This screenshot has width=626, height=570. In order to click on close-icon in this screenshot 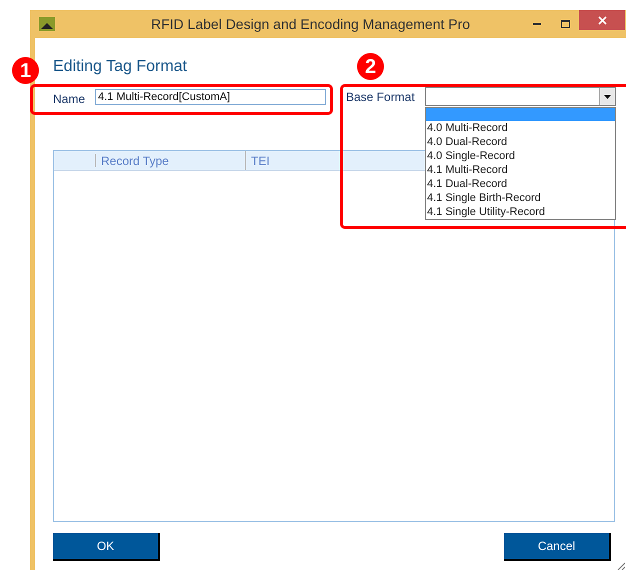, I will do `click(602, 20)`.